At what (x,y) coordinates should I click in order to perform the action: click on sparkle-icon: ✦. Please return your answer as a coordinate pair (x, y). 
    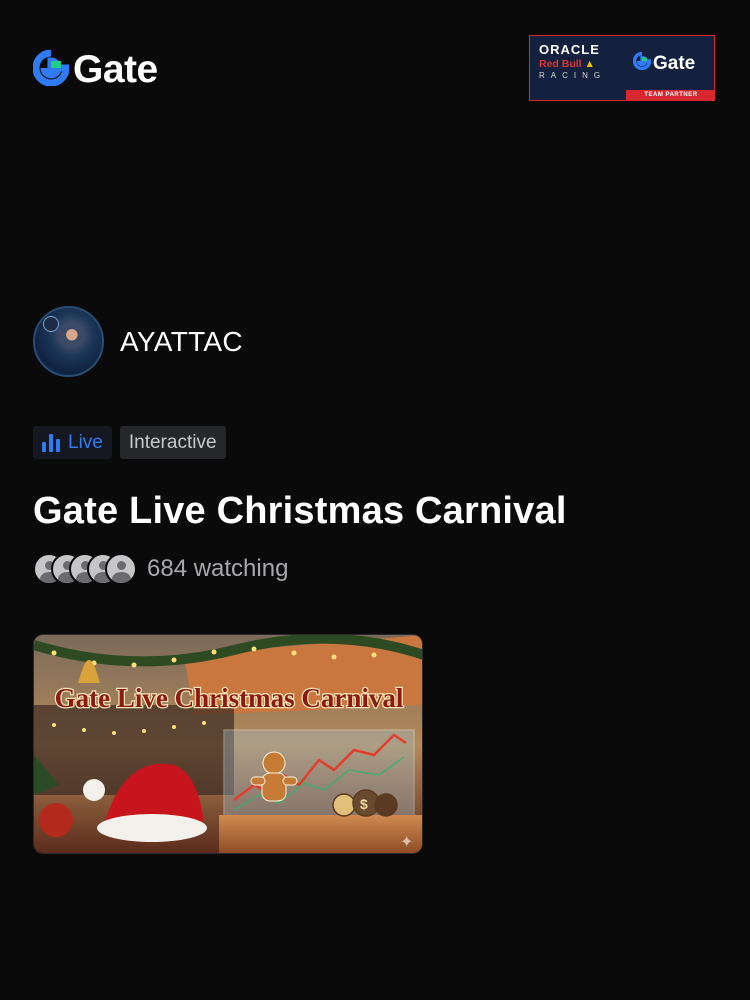
    Looking at the image, I should click on (406, 841).